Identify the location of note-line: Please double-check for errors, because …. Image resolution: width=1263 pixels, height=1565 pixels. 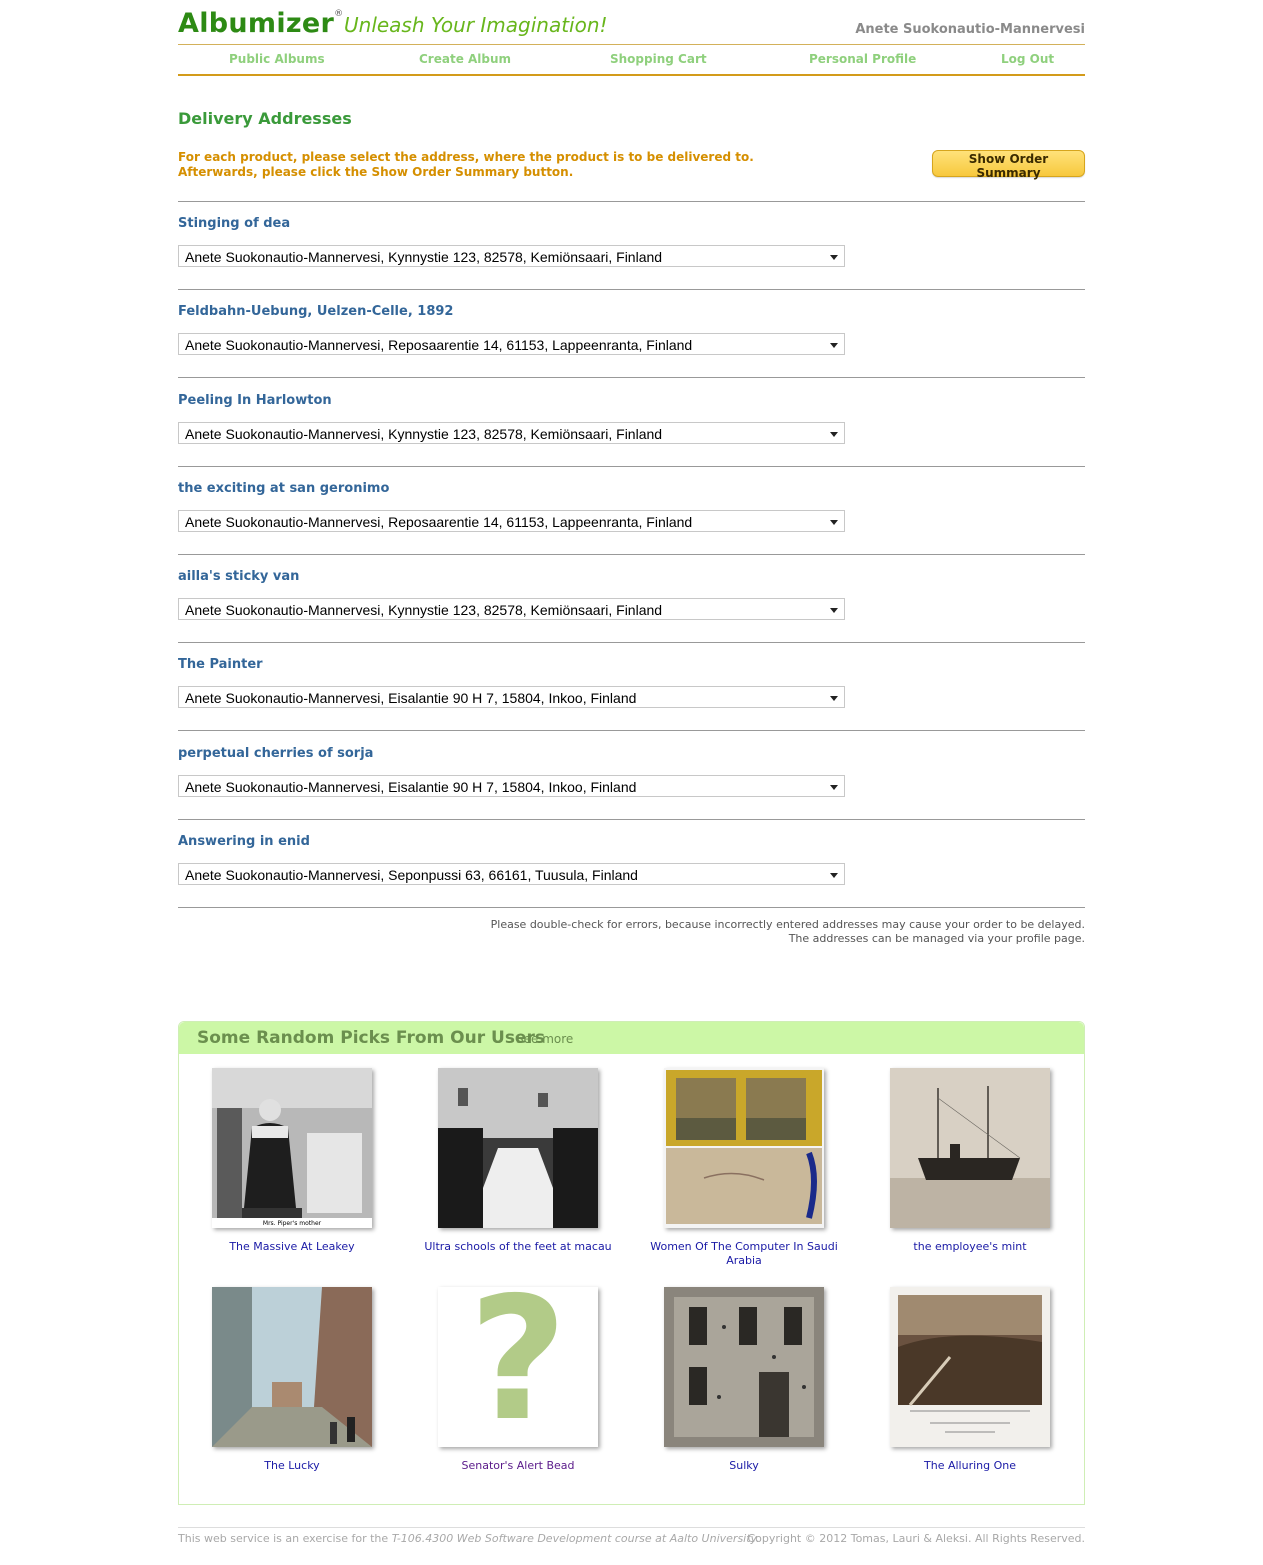
(787, 924).